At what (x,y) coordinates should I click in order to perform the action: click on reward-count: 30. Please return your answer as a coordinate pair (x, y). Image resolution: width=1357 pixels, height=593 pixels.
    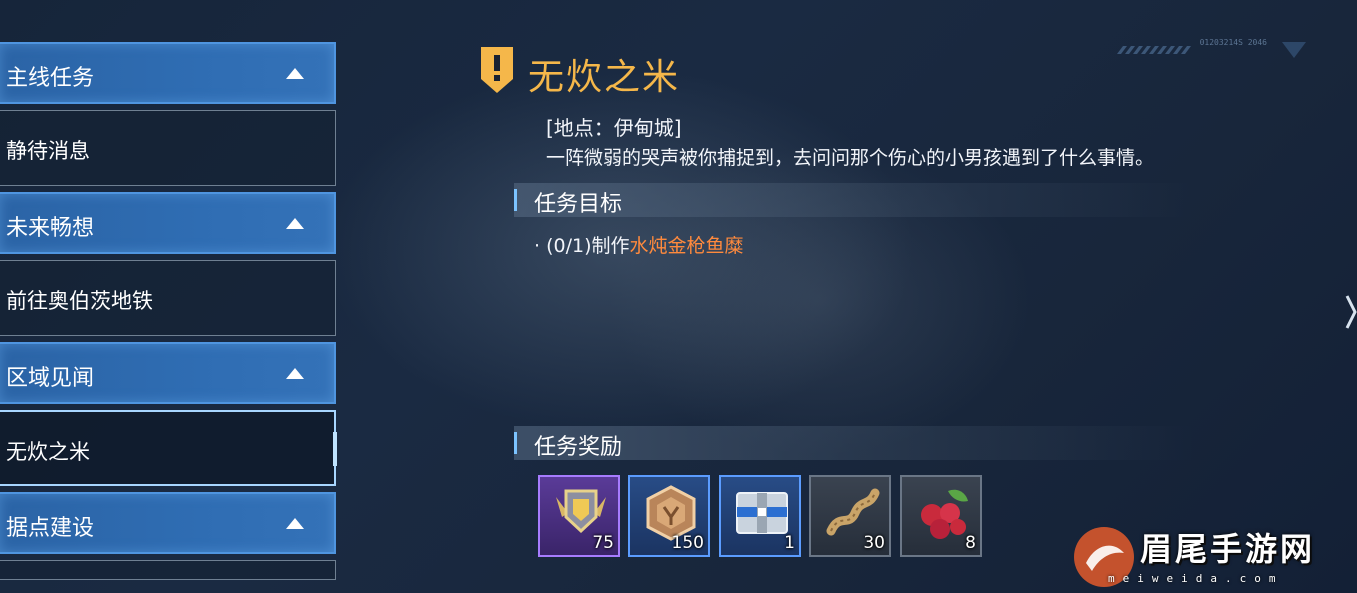
    Looking at the image, I should click on (874, 543).